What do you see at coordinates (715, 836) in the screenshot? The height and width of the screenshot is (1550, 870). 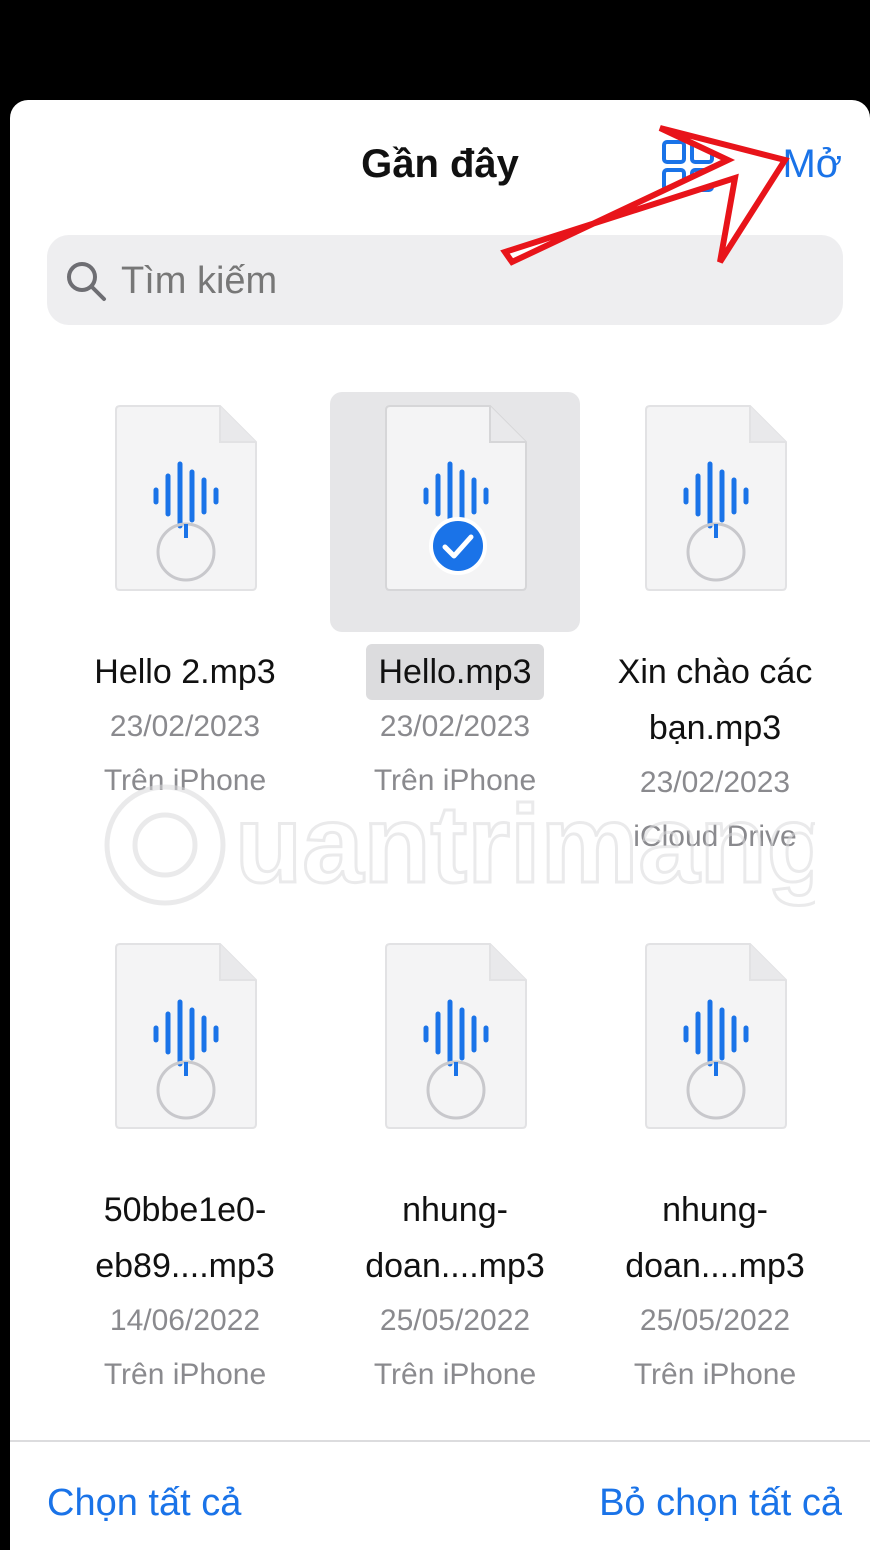 I see `file-location: iCloud Drive` at bounding box center [715, 836].